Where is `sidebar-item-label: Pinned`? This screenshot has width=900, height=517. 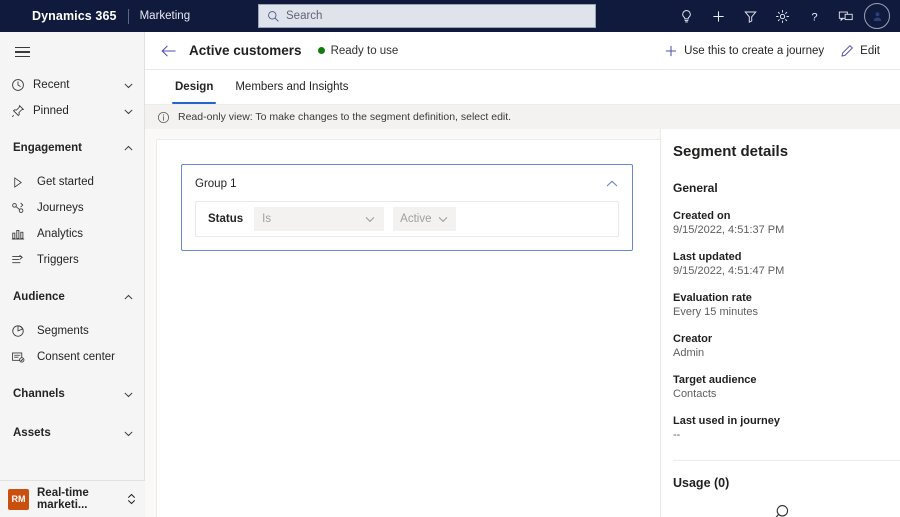 sidebar-item-label: Pinned is located at coordinates (51, 111).